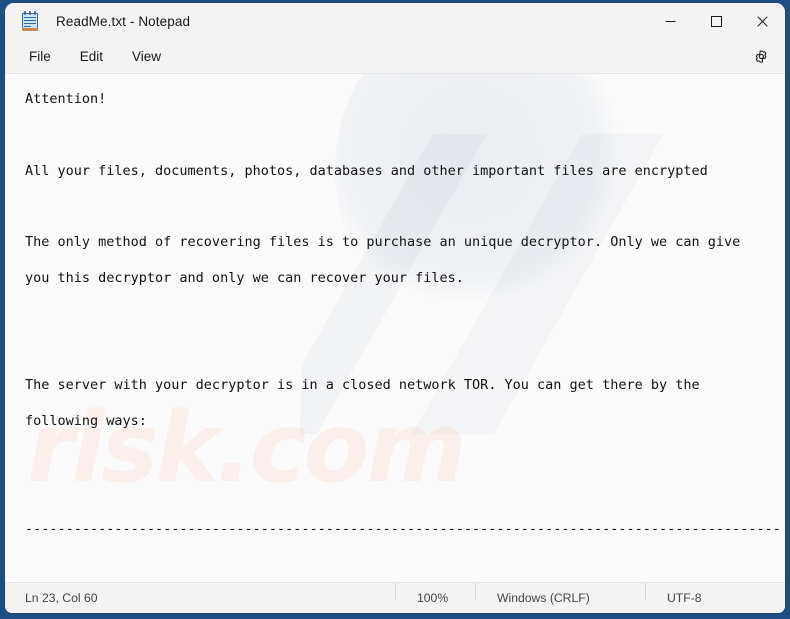  Describe the element at coordinates (91, 56) in the screenshot. I see `menu-item-edit: Edit` at that location.